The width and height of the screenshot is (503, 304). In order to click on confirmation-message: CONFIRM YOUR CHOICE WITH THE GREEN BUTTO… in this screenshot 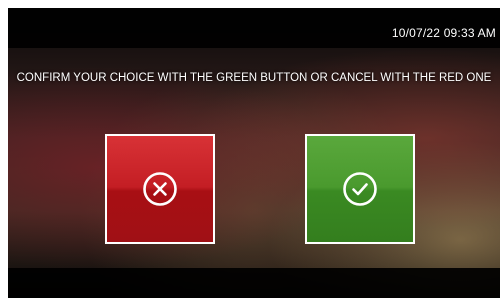, I will do `click(254, 78)`.